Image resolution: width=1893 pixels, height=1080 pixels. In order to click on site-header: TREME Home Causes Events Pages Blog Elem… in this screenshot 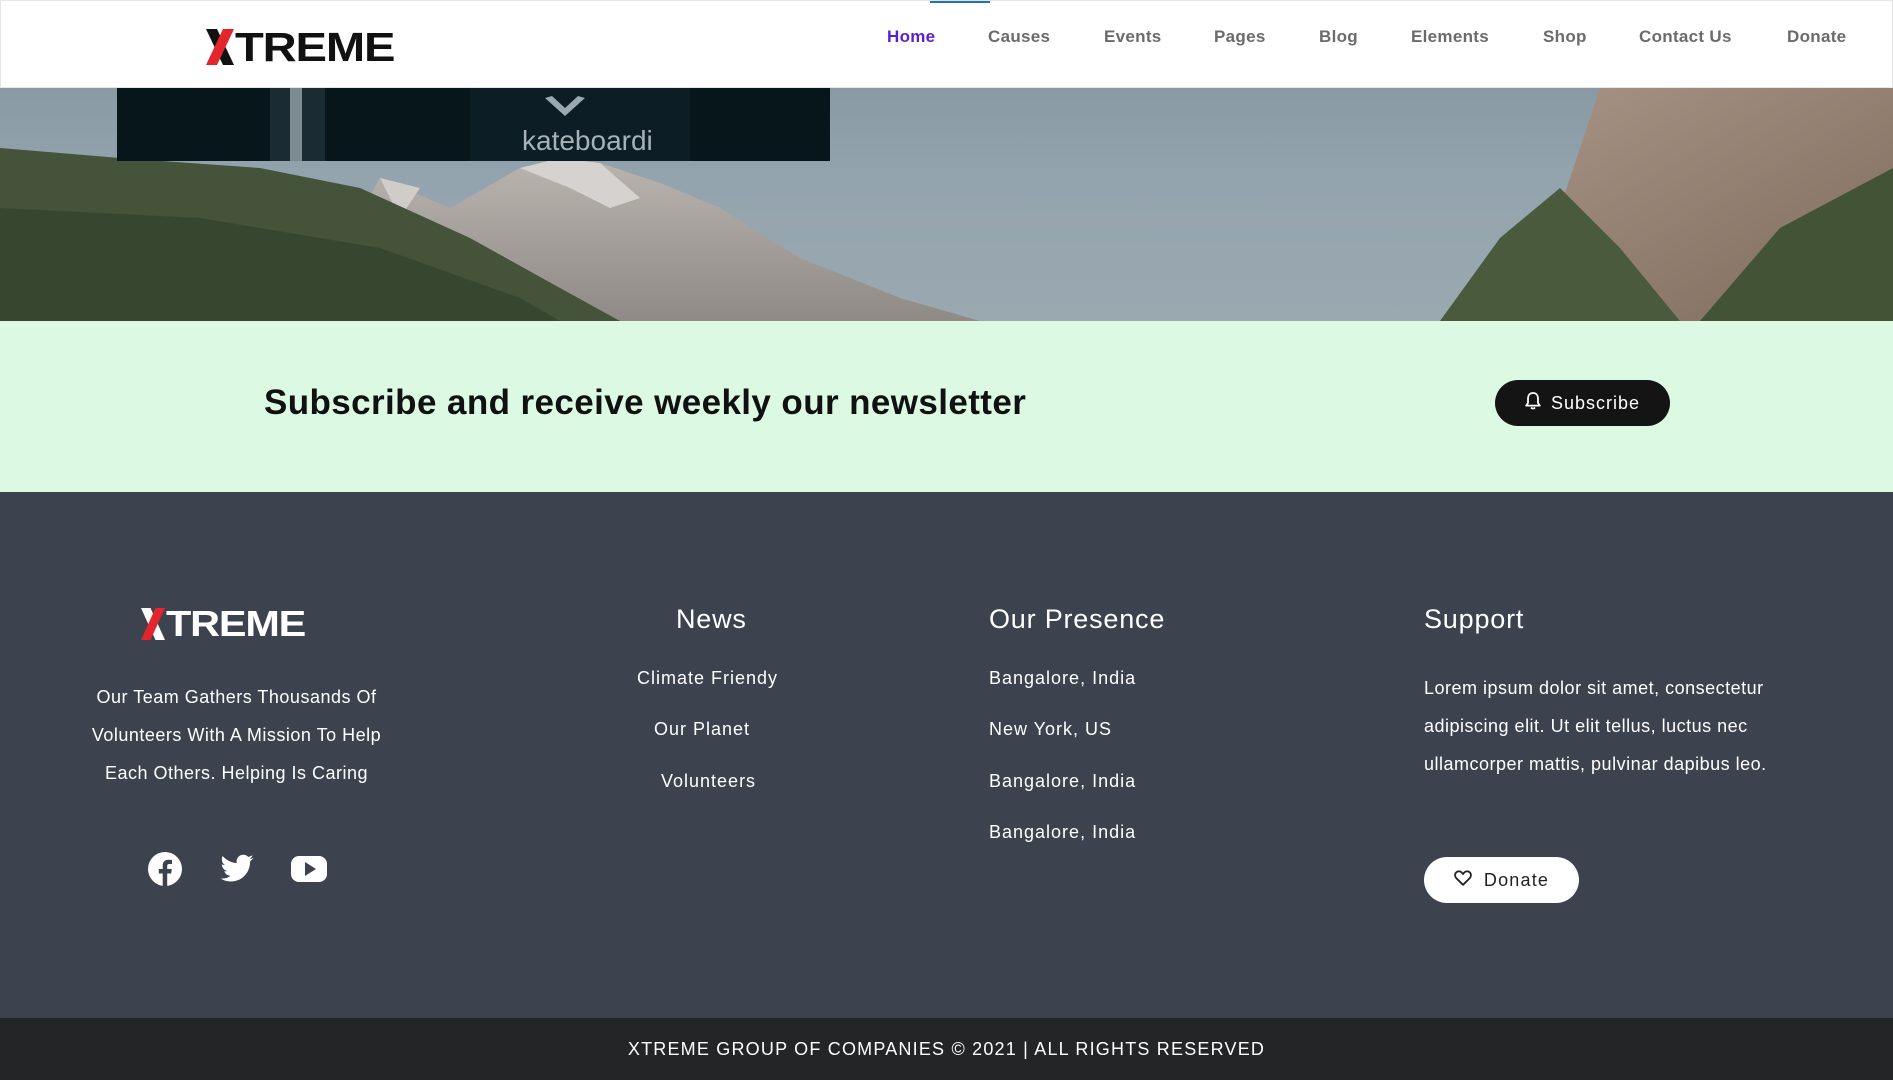, I will do `click(946, 44)`.